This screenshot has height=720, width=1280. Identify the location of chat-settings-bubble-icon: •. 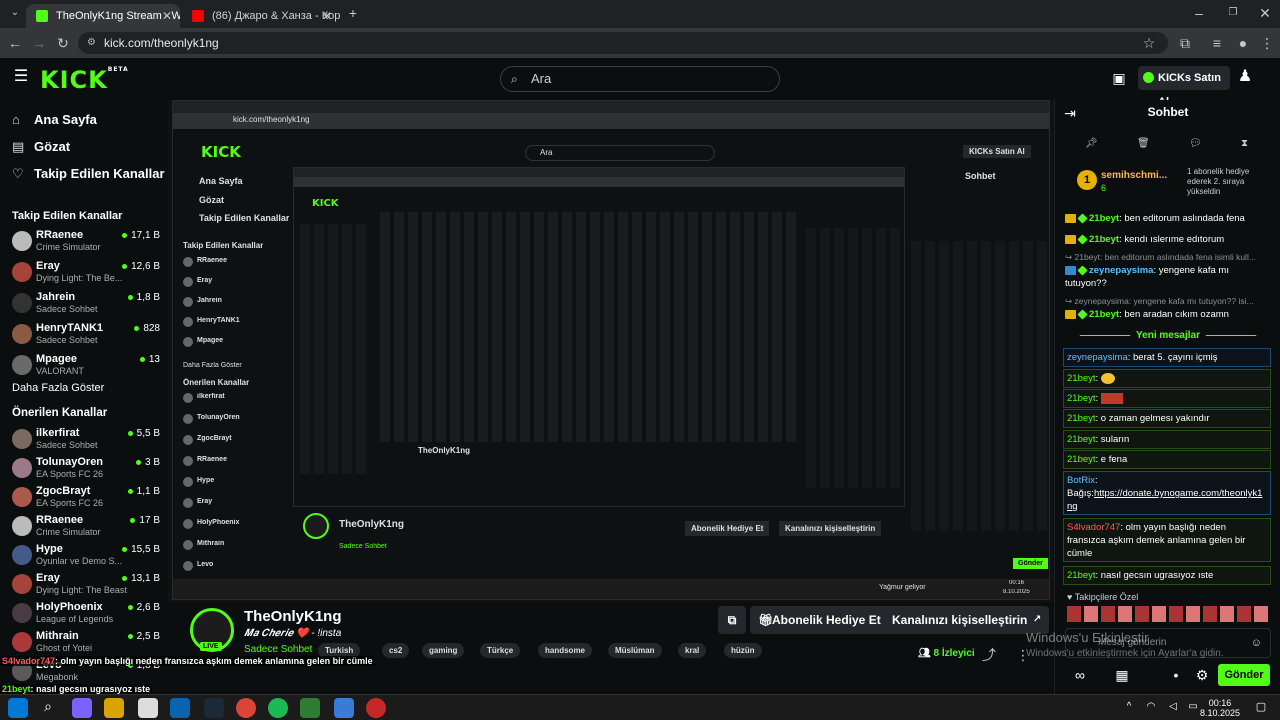
(1176, 675).